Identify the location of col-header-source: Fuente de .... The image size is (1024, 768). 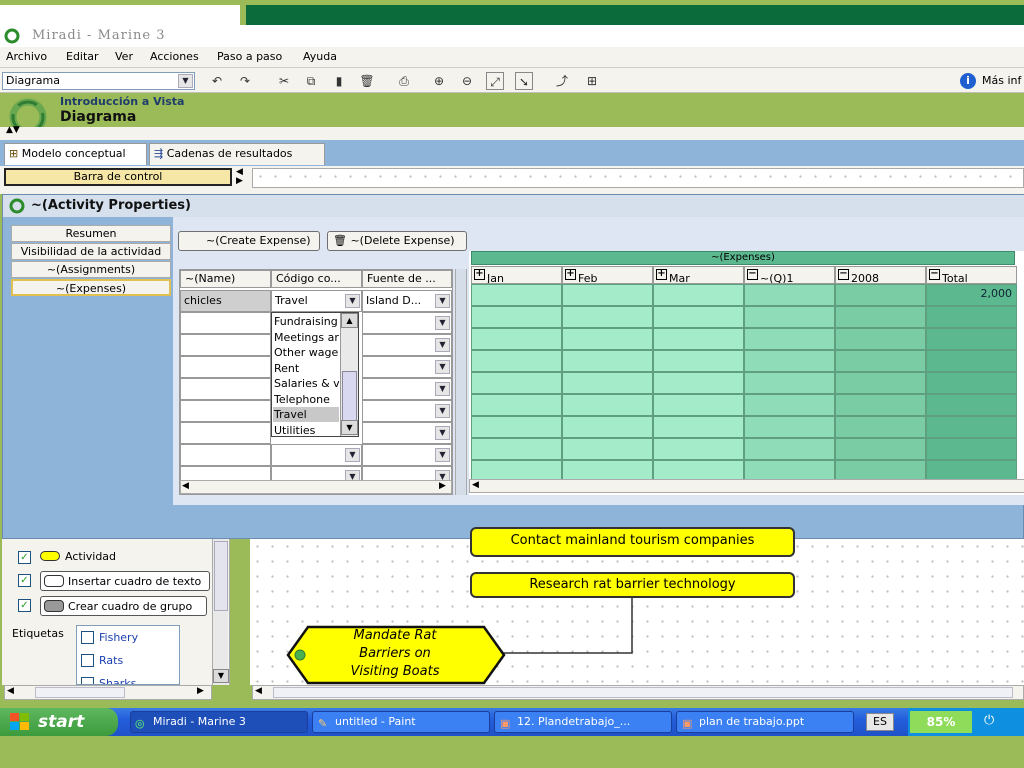
(407, 279).